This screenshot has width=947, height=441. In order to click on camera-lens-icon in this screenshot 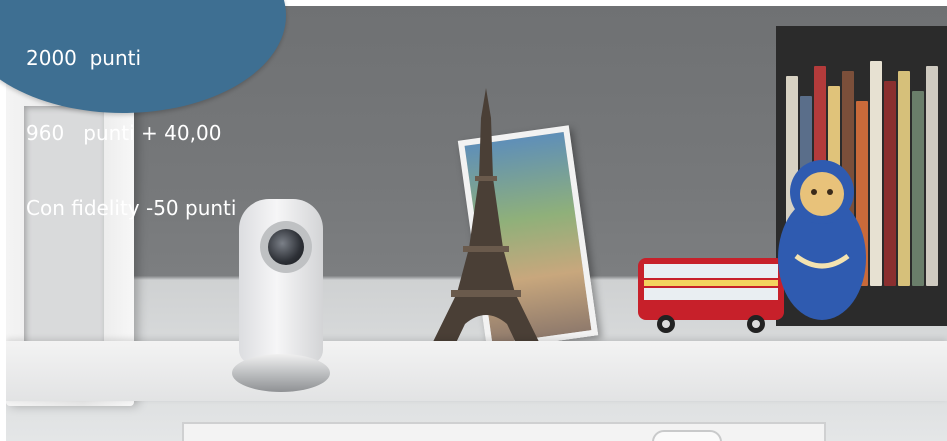, I will do `click(286, 247)`.